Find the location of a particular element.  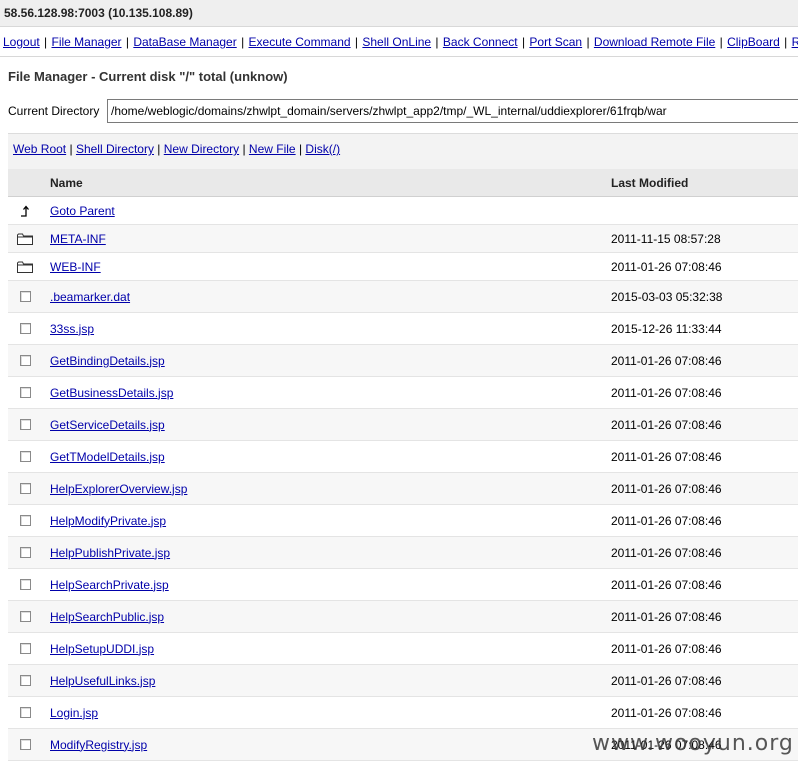

file-link: ModifyRegistry.jsp is located at coordinates (98, 745).